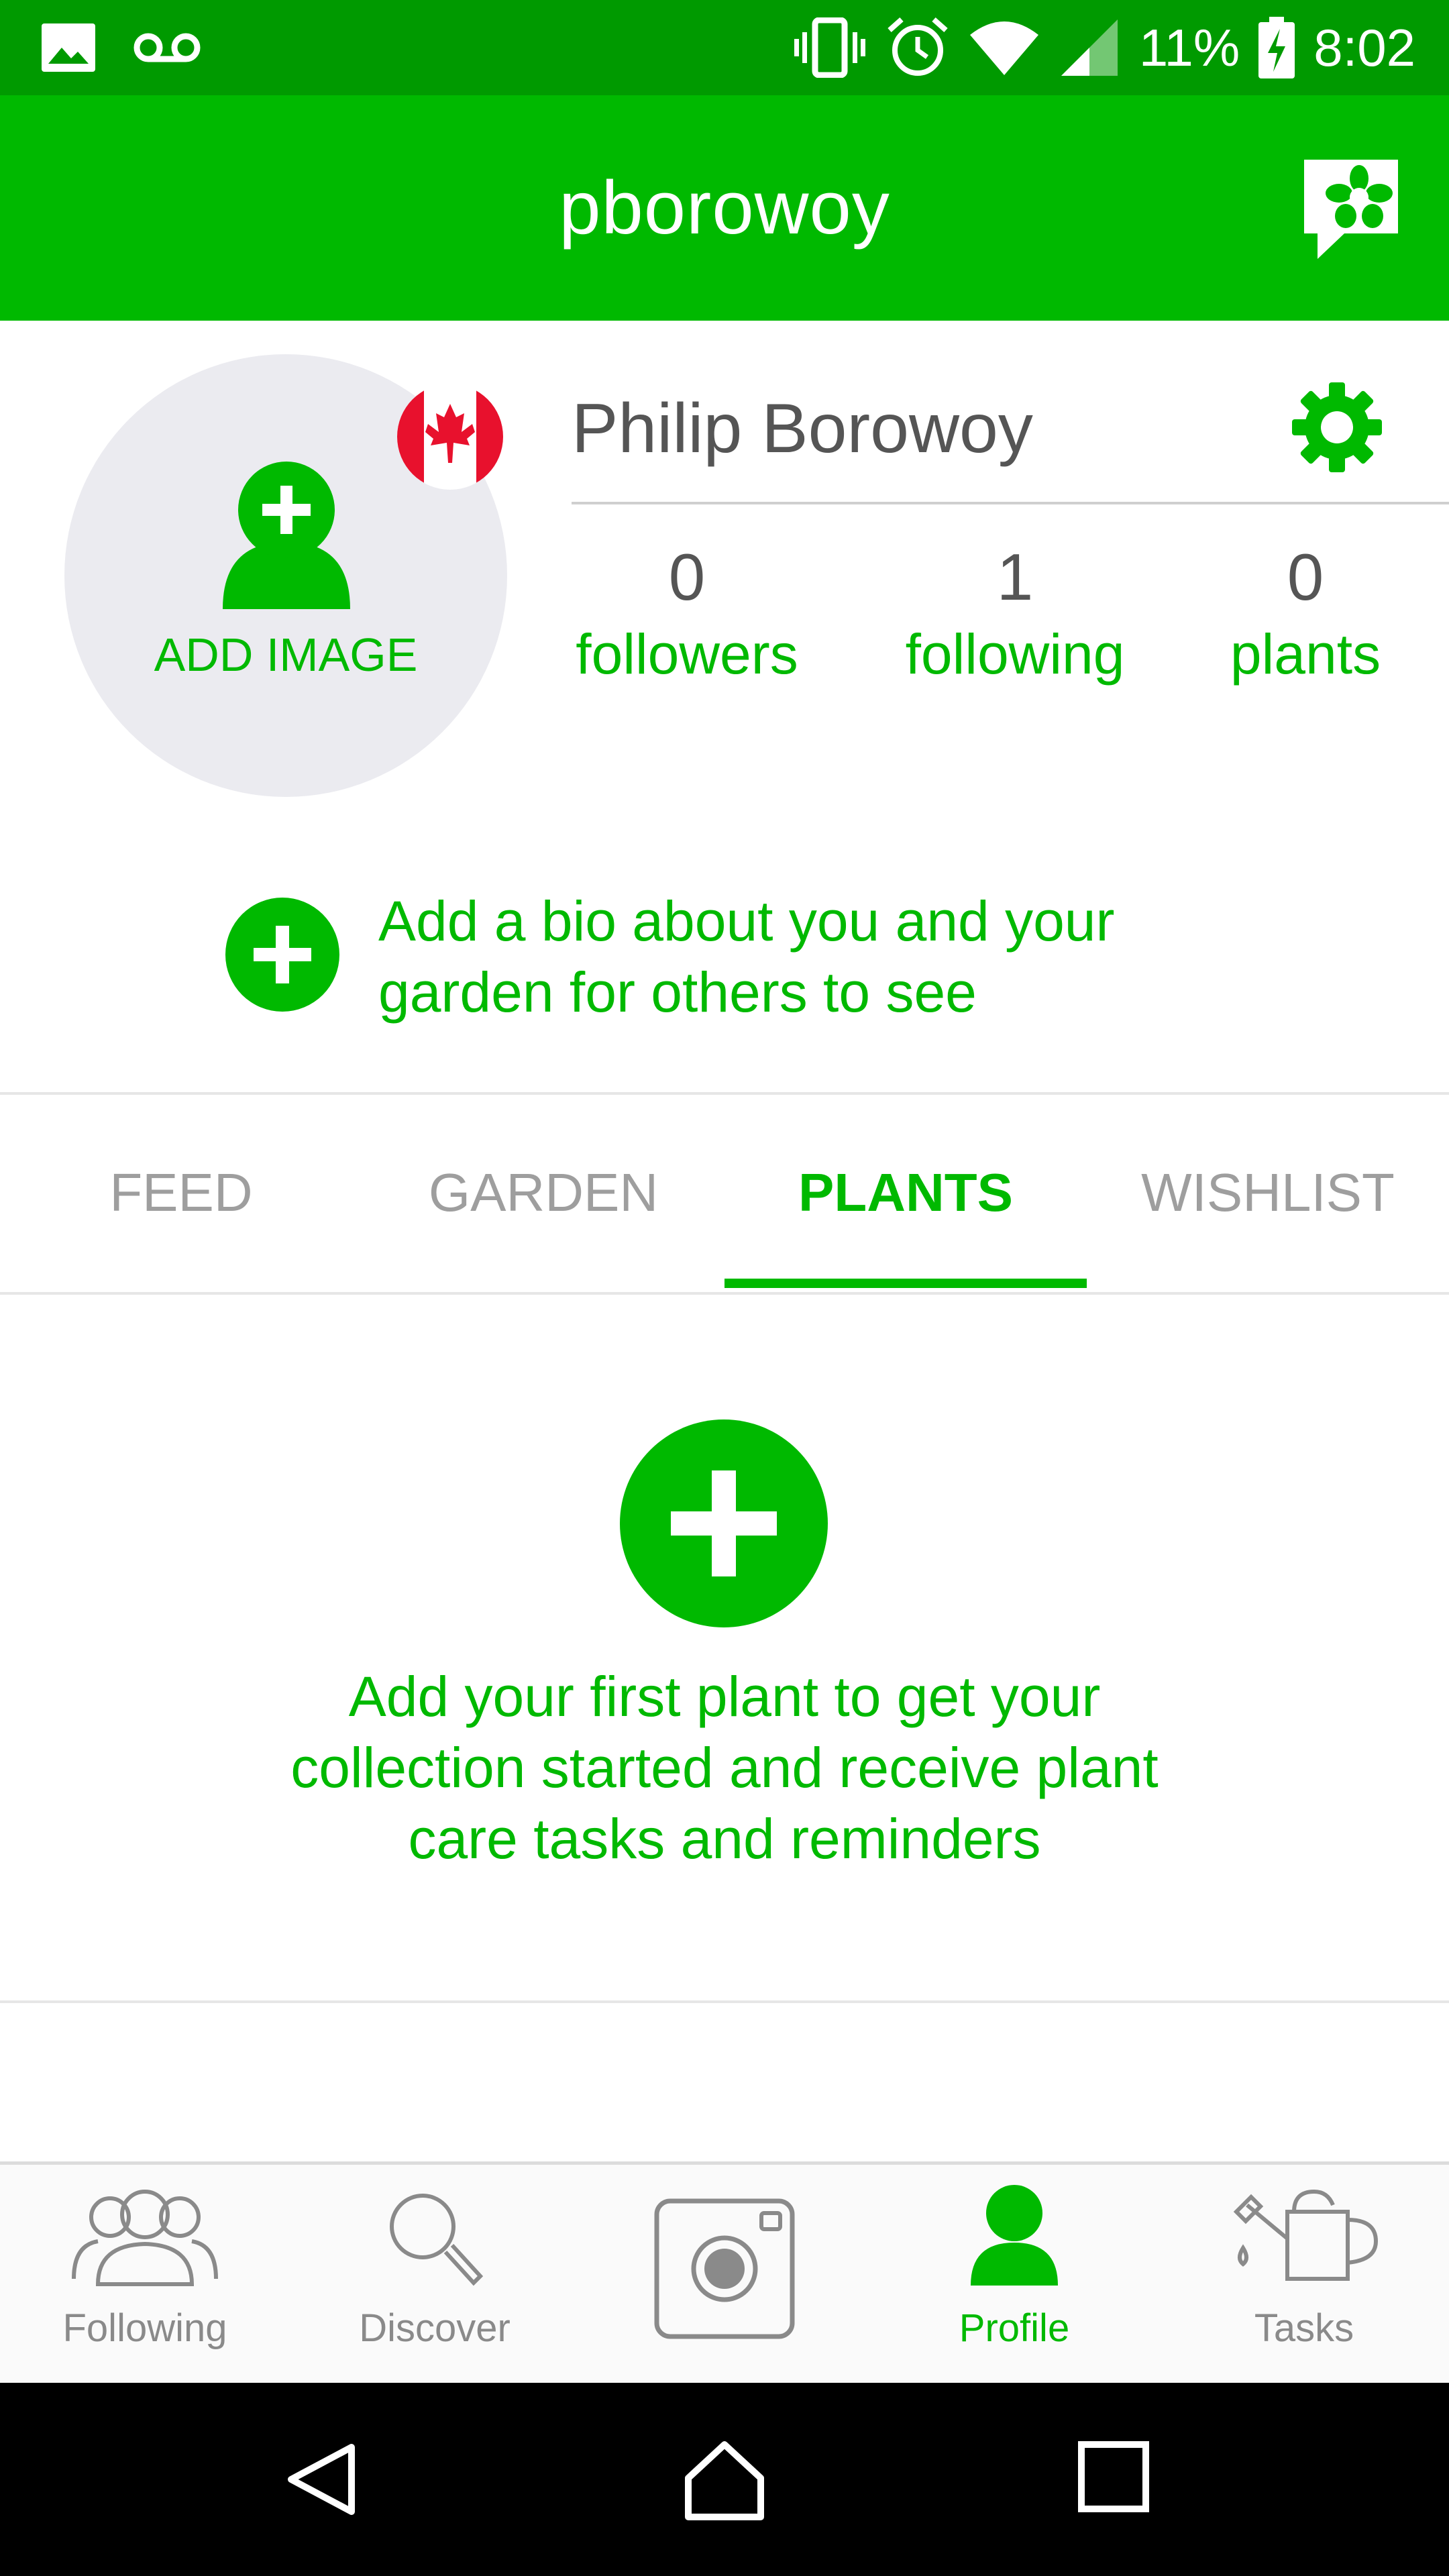 The width and height of the screenshot is (1449, 2576). I want to click on tab-indicator, so click(905, 1283).